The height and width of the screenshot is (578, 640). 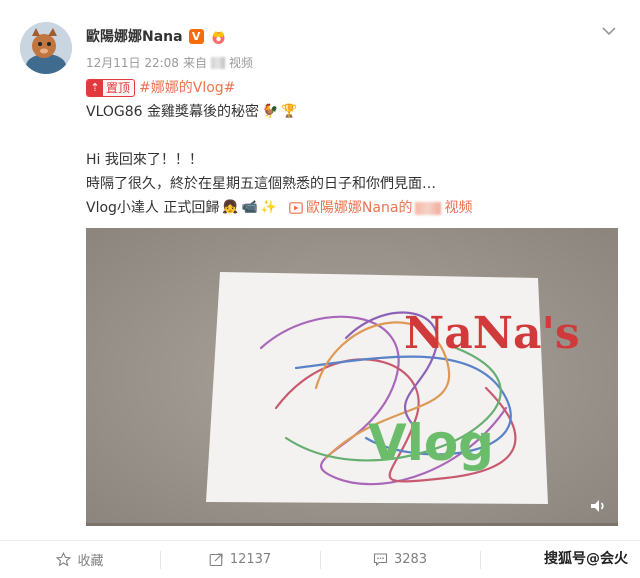 I want to click on favorite-button: 收藏, so click(x=80, y=559).